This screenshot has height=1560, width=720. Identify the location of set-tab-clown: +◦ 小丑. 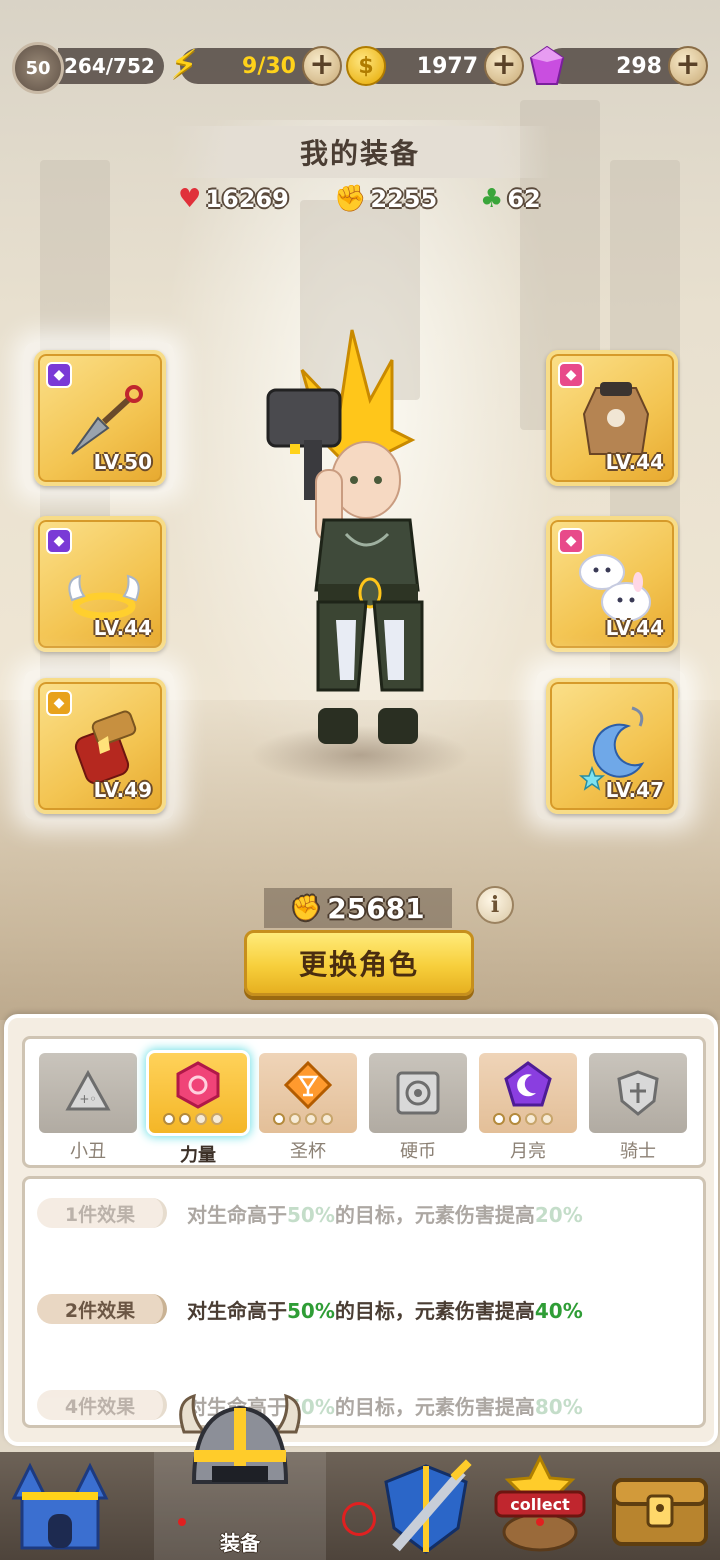
(88, 1108).